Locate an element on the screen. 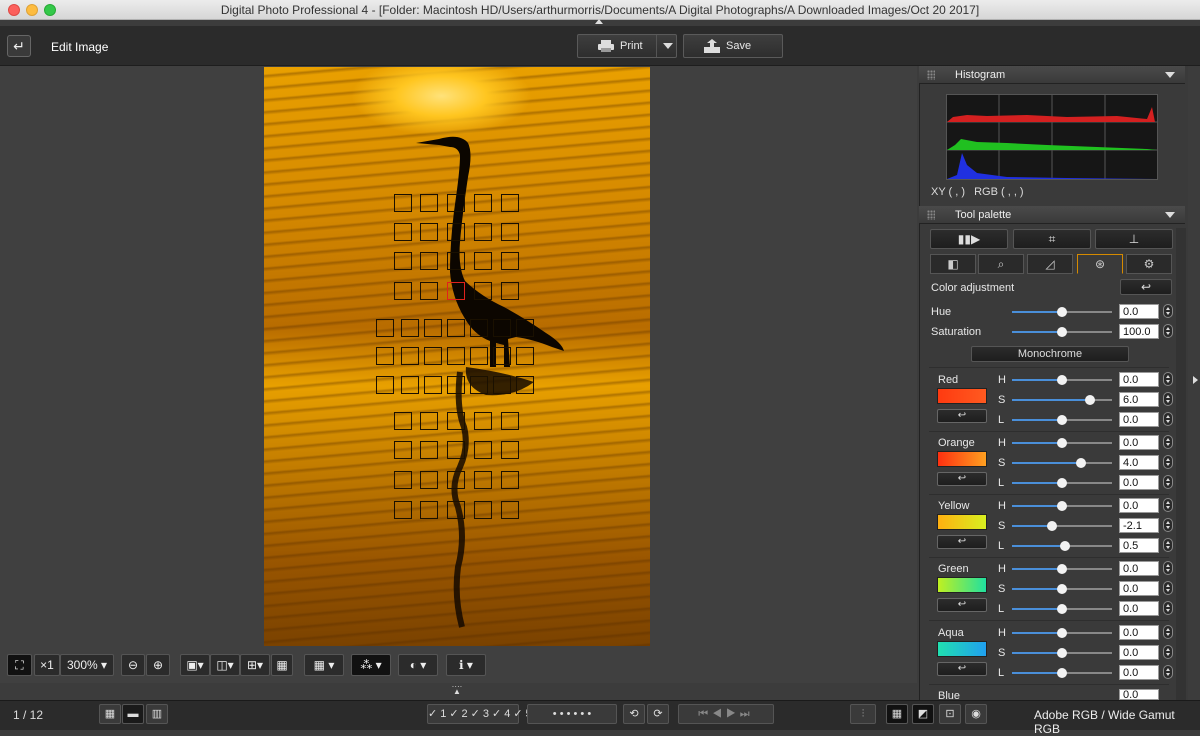  reset-color-button: ↩ is located at coordinates (1146, 287).